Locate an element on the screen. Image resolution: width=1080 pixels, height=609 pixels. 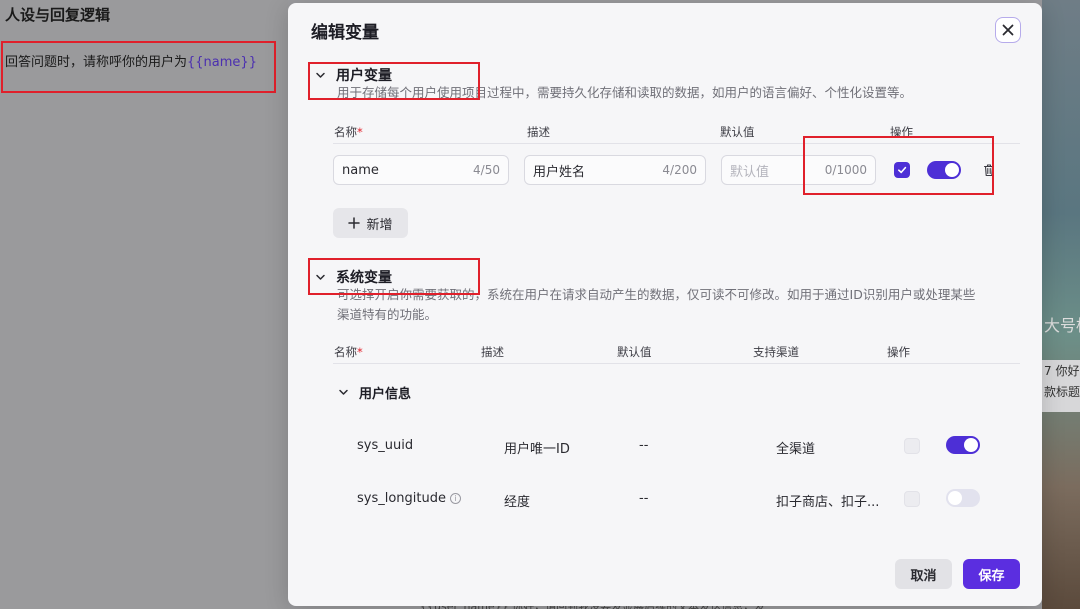
cancel-button: 取消 is located at coordinates (923, 574).